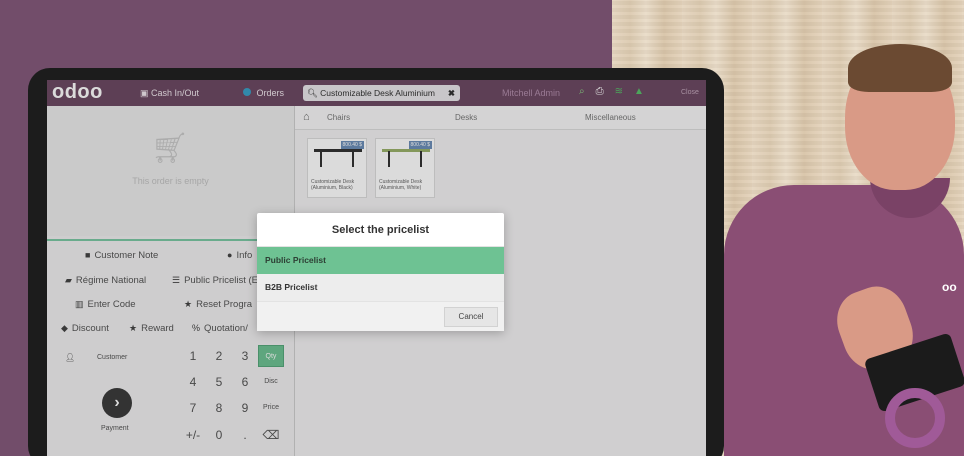 The width and height of the screenshot is (964, 456). Describe the element at coordinates (915, 418) in the screenshot. I see `brand-circle-logo` at that location.